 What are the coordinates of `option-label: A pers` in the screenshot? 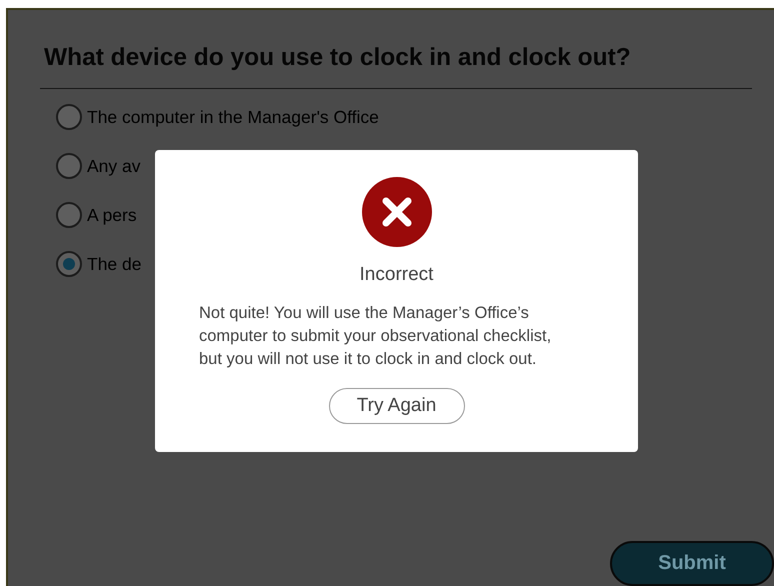 It's located at (112, 215).